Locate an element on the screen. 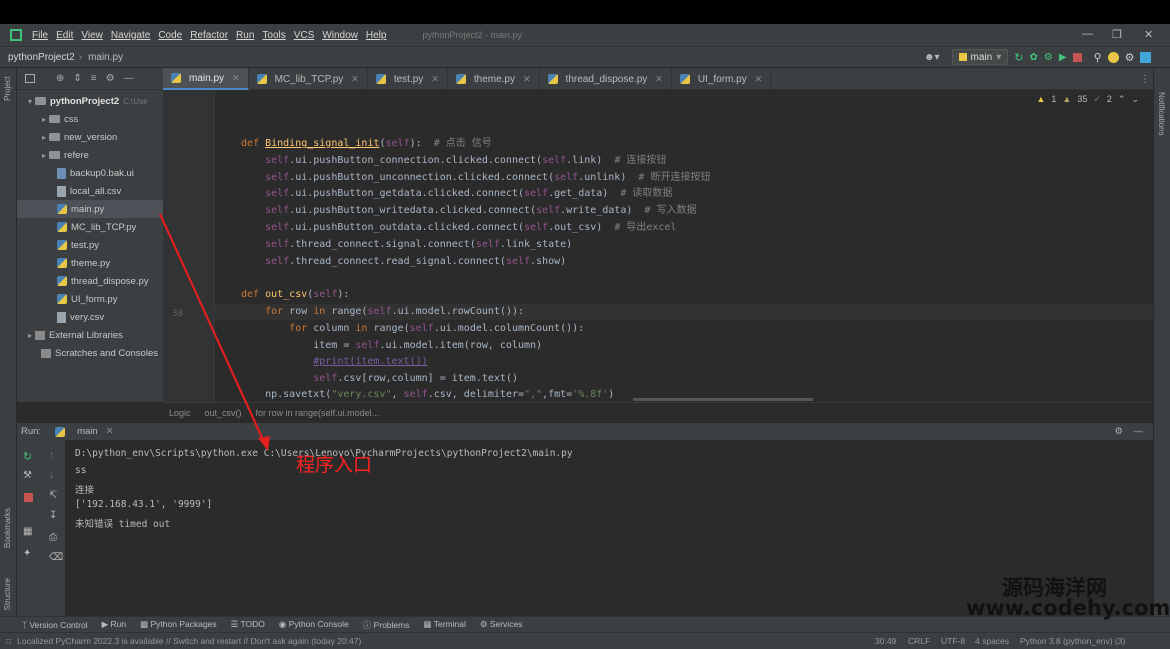  arrow-line is located at coordinates (212, 328).